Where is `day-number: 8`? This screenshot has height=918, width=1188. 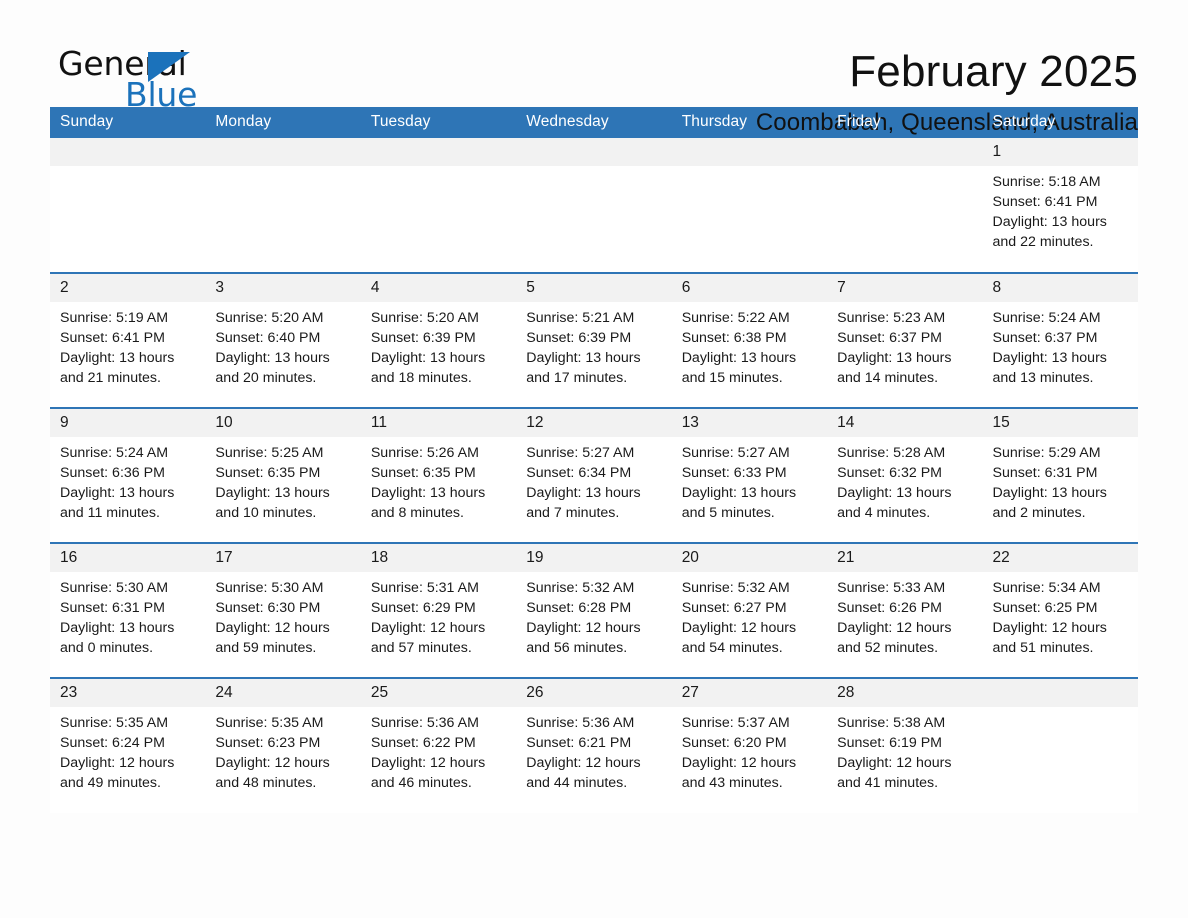 day-number: 8 is located at coordinates (1060, 288).